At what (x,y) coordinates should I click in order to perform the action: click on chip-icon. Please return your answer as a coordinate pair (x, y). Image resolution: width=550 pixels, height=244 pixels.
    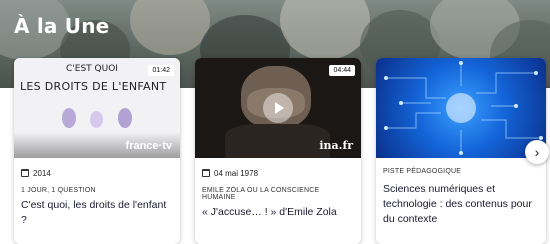
    Looking at the image, I should click on (461, 108).